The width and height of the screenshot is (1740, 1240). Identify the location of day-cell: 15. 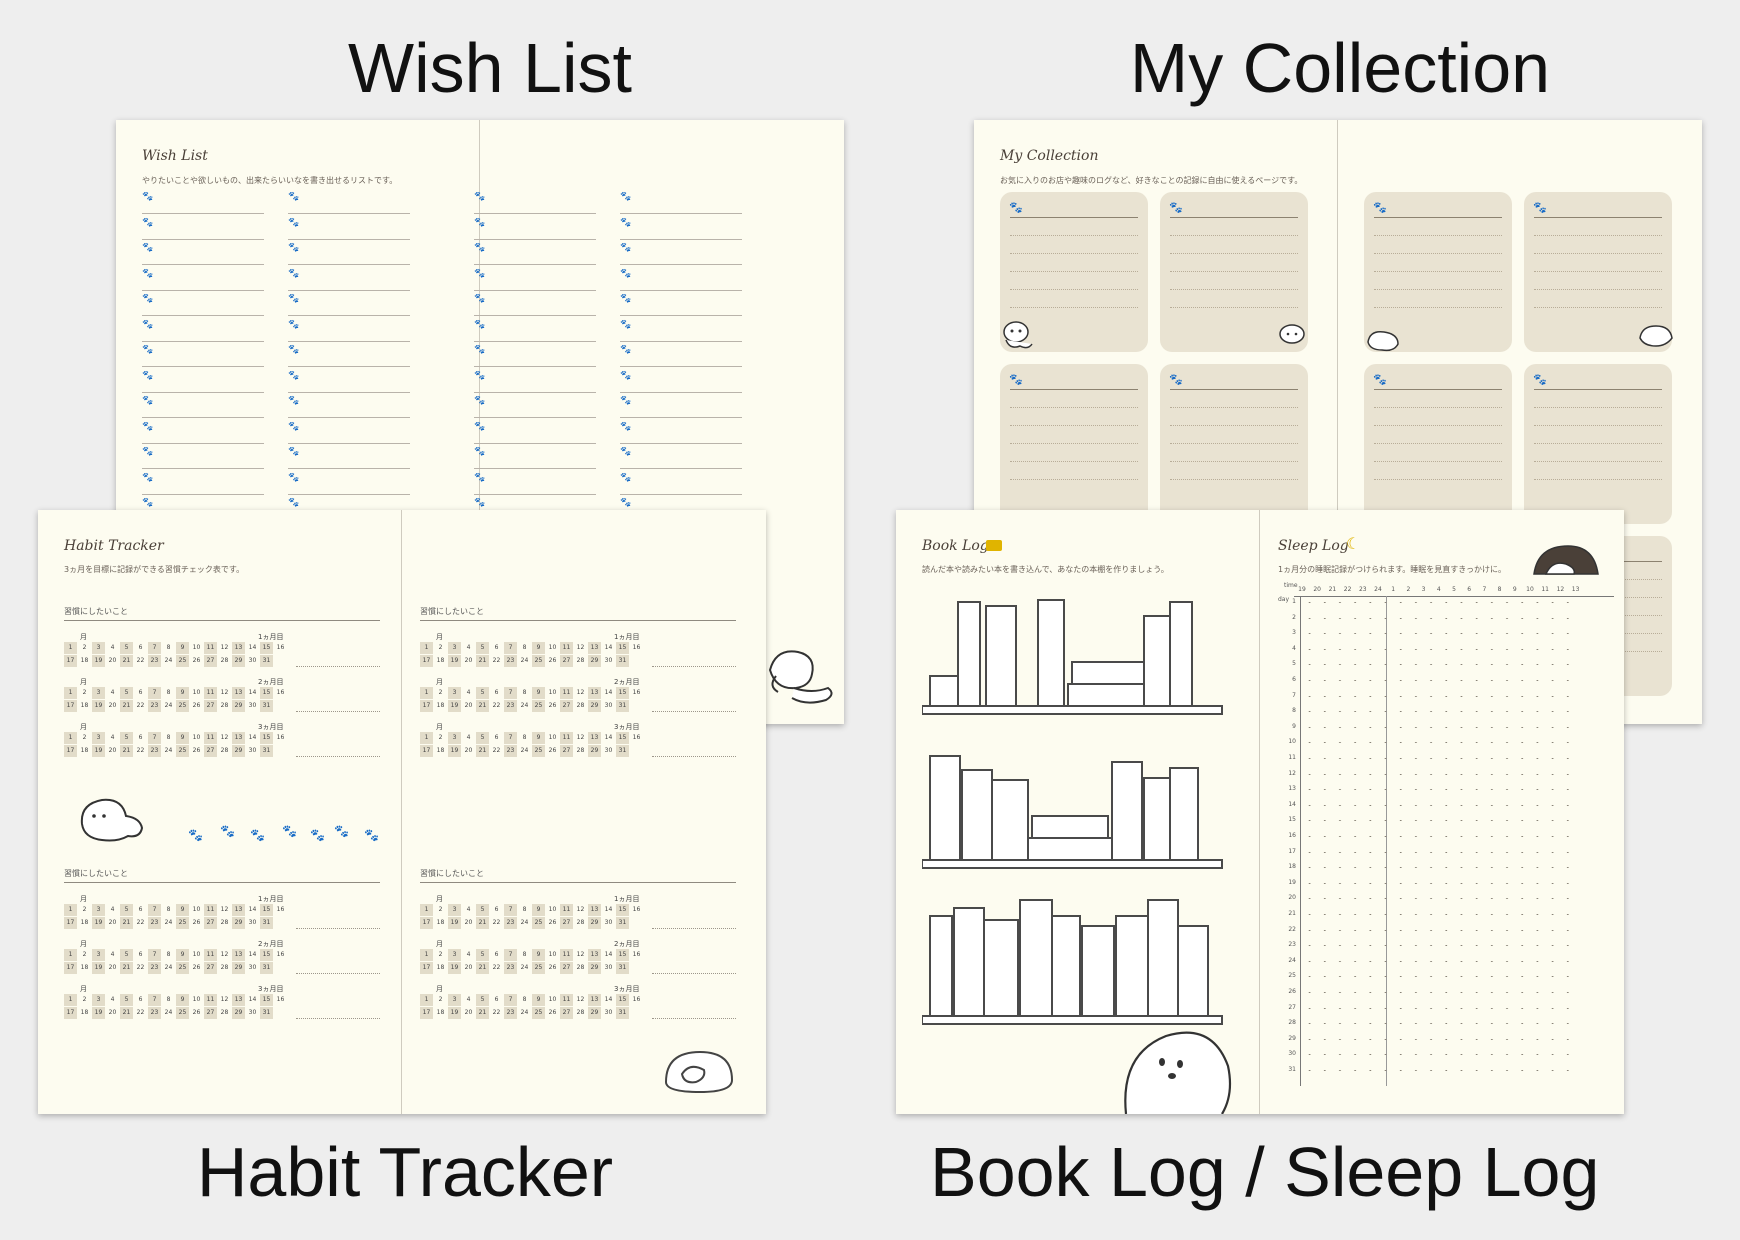
(266, 910).